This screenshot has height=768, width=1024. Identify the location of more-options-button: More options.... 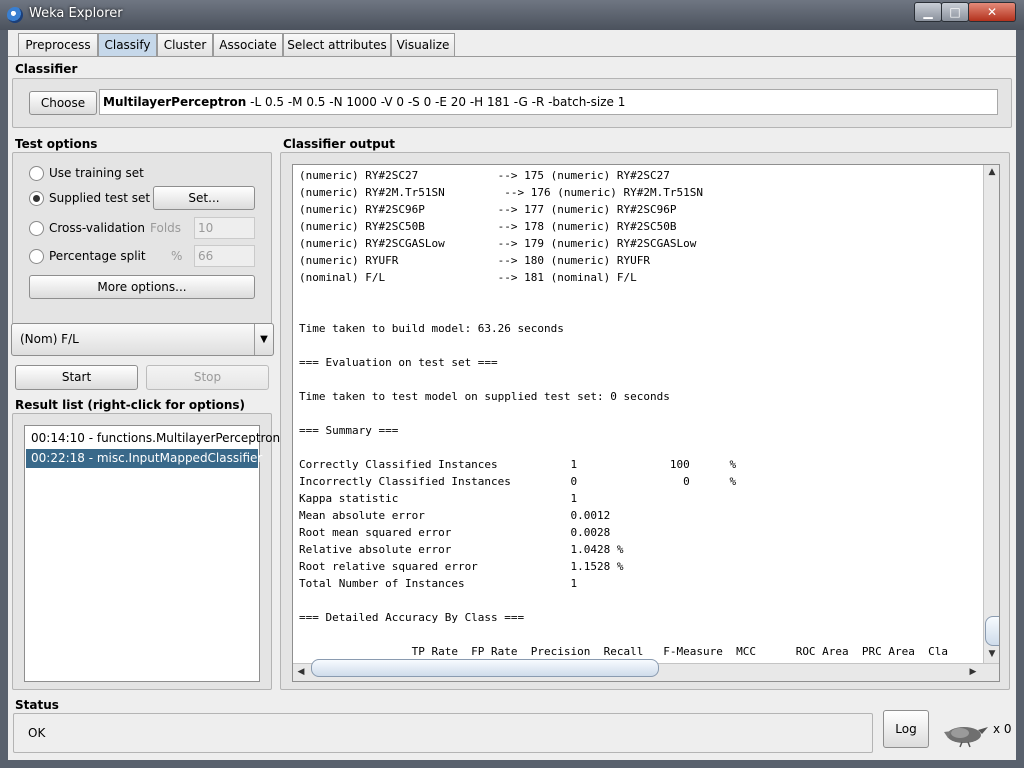
(142, 287).